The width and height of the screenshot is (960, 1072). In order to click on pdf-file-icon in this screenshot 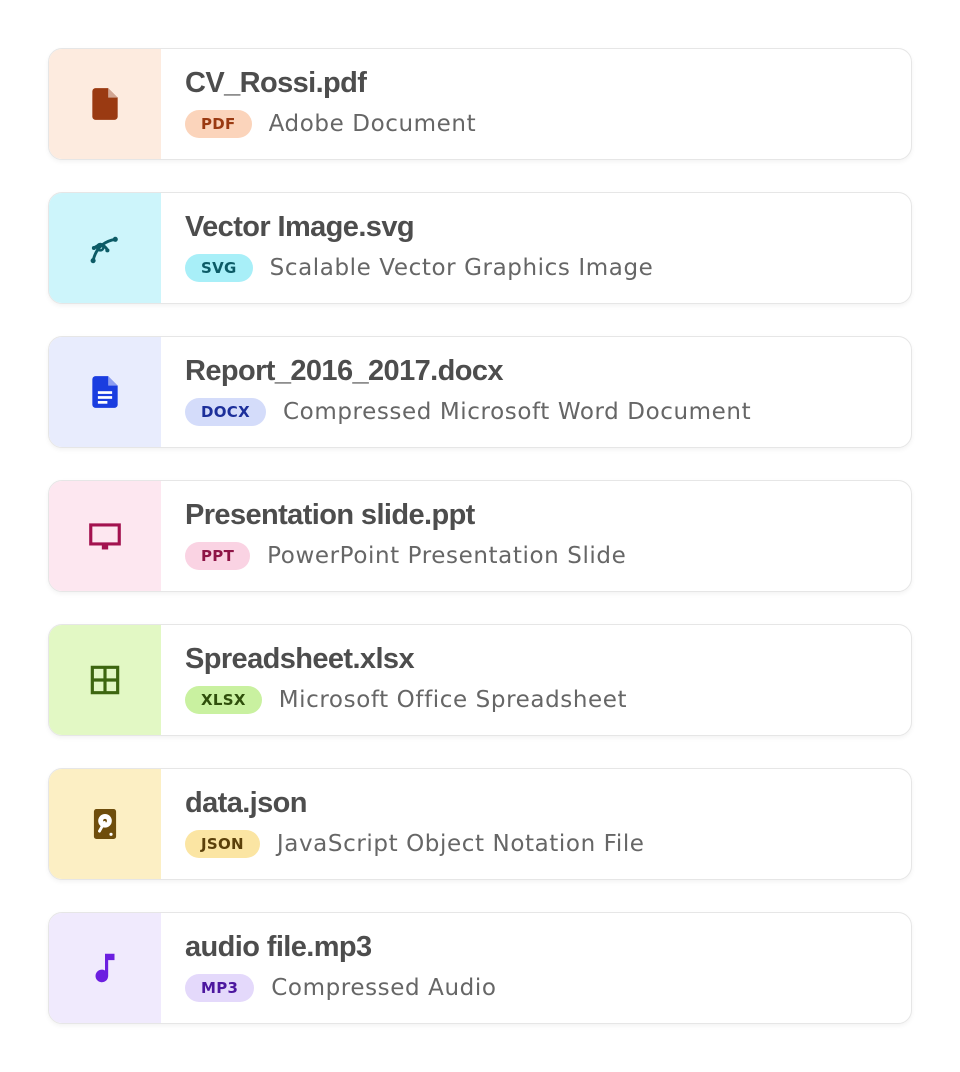, I will do `click(105, 104)`.